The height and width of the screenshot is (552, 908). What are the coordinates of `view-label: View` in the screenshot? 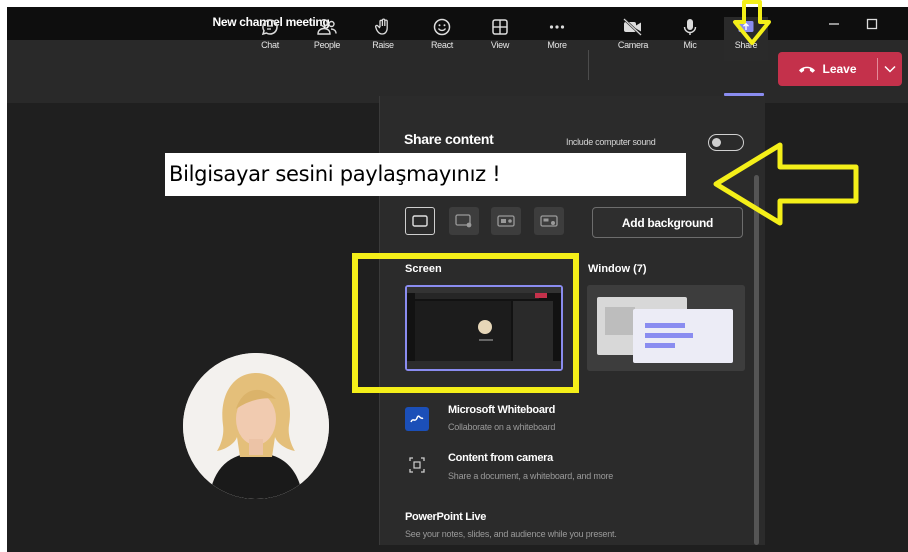 It's located at (500, 45).